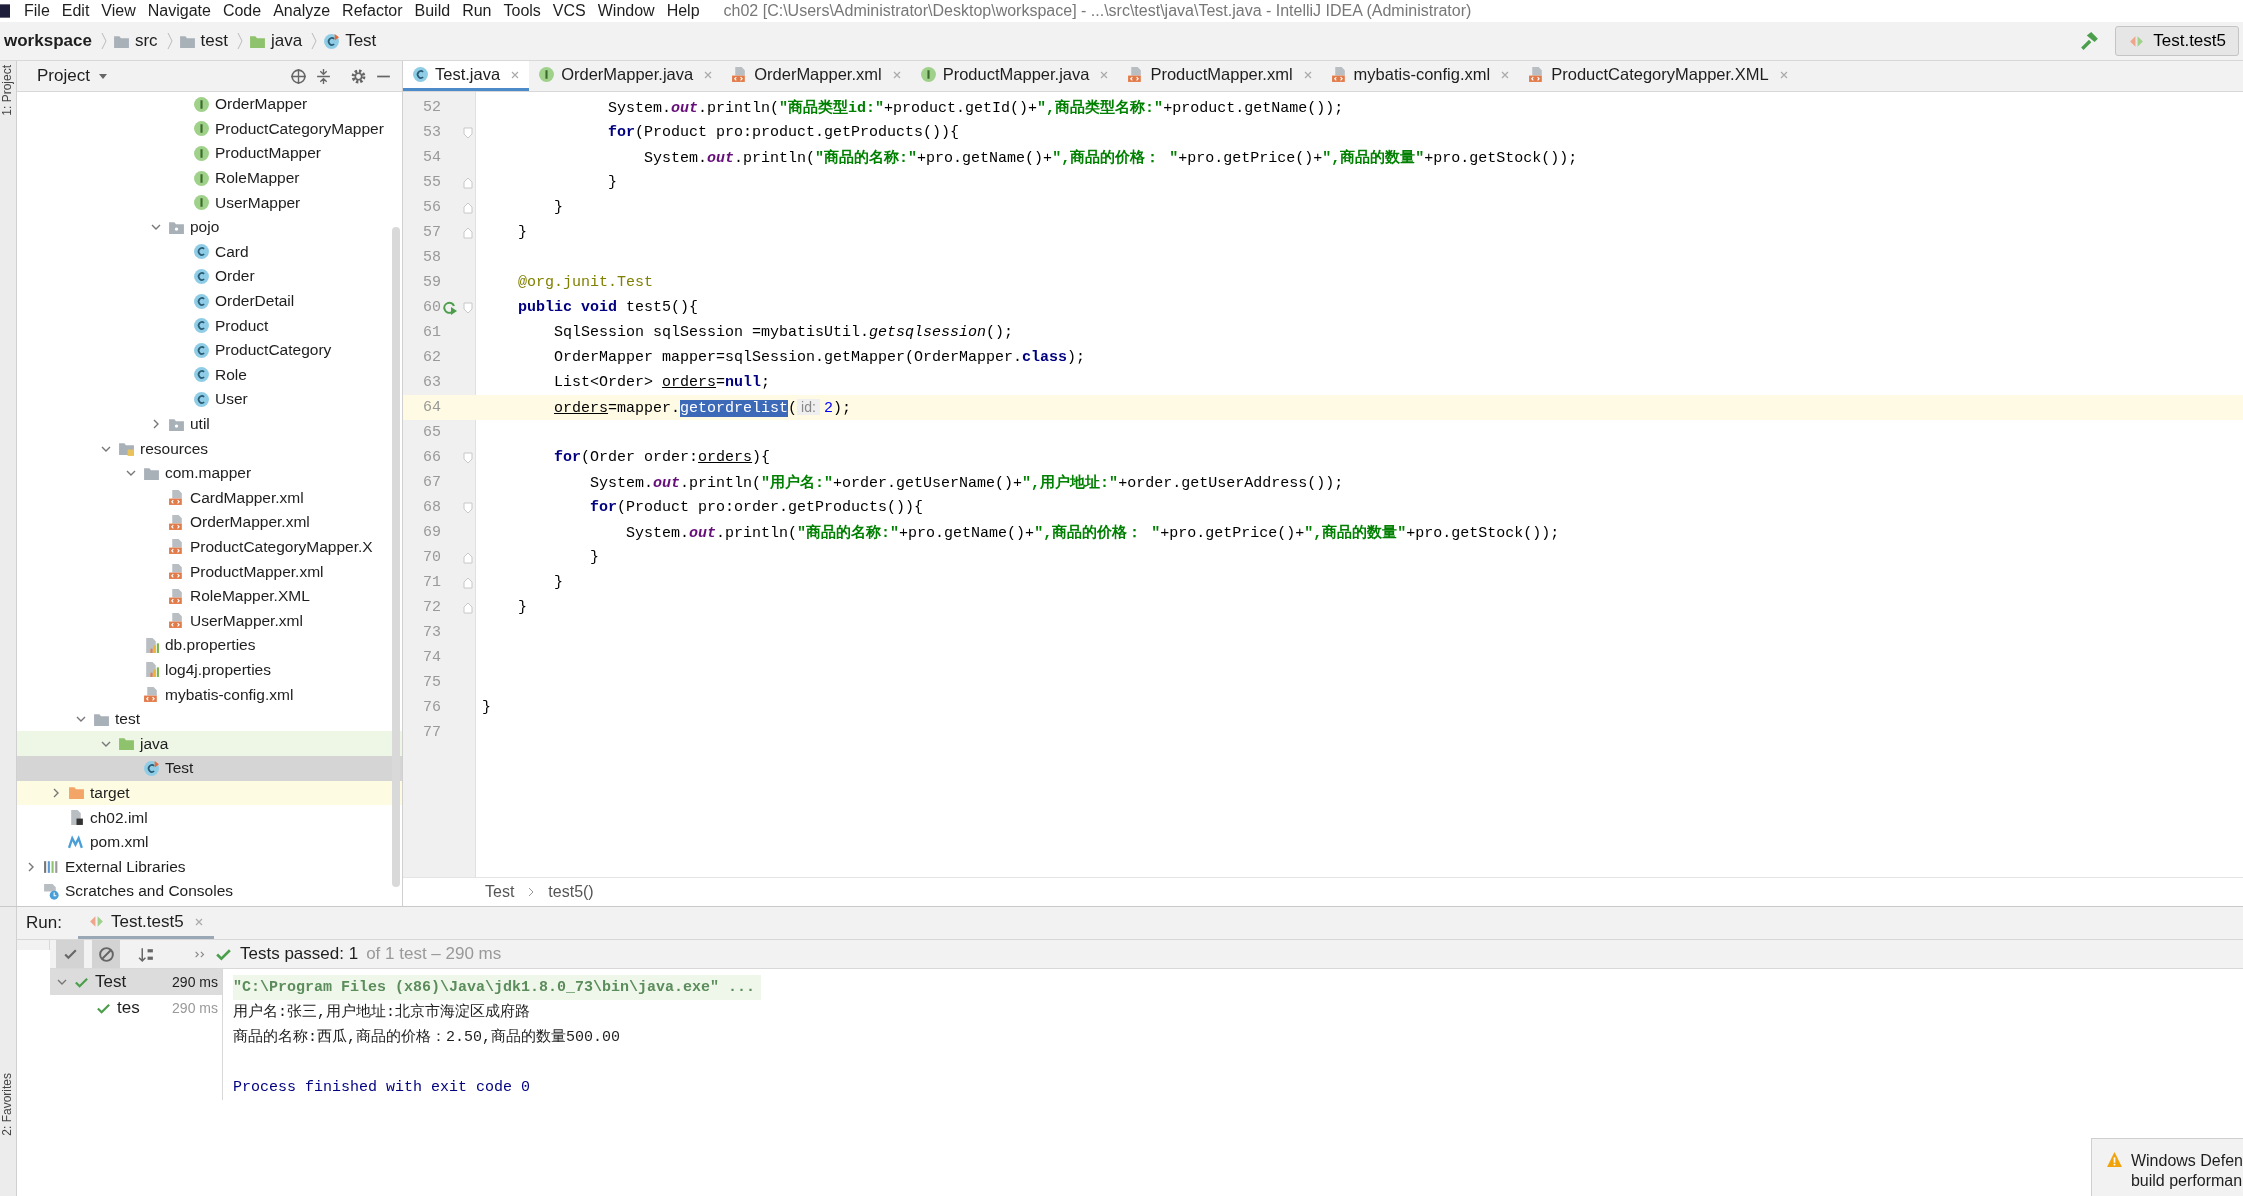 The width and height of the screenshot is (2243, 1196). What do you see at coordinates (179, 11) in the screenshot?
I see `menu-item: Navigate` at bounding box center [179, 11].